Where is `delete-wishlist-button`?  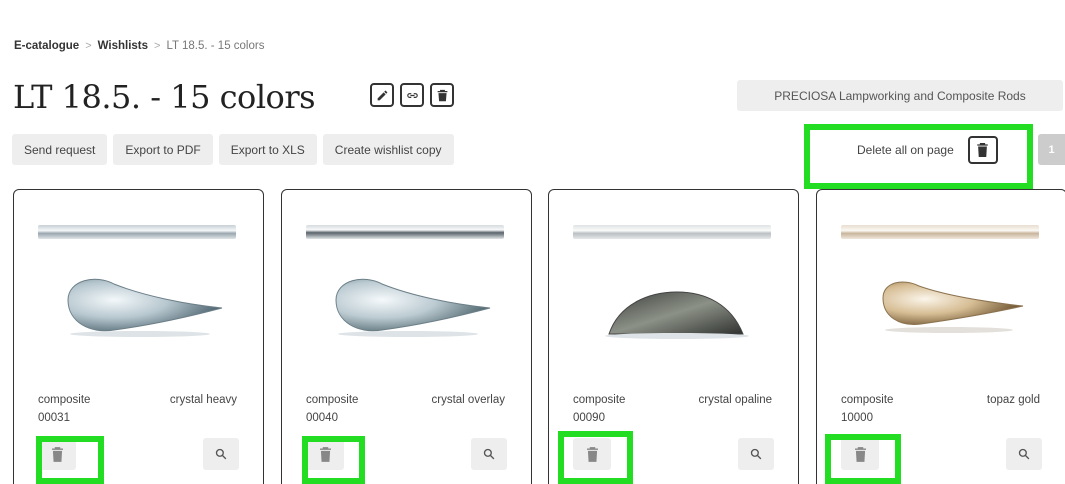
delete-wishlist-button is located at coordinates (442, 95).